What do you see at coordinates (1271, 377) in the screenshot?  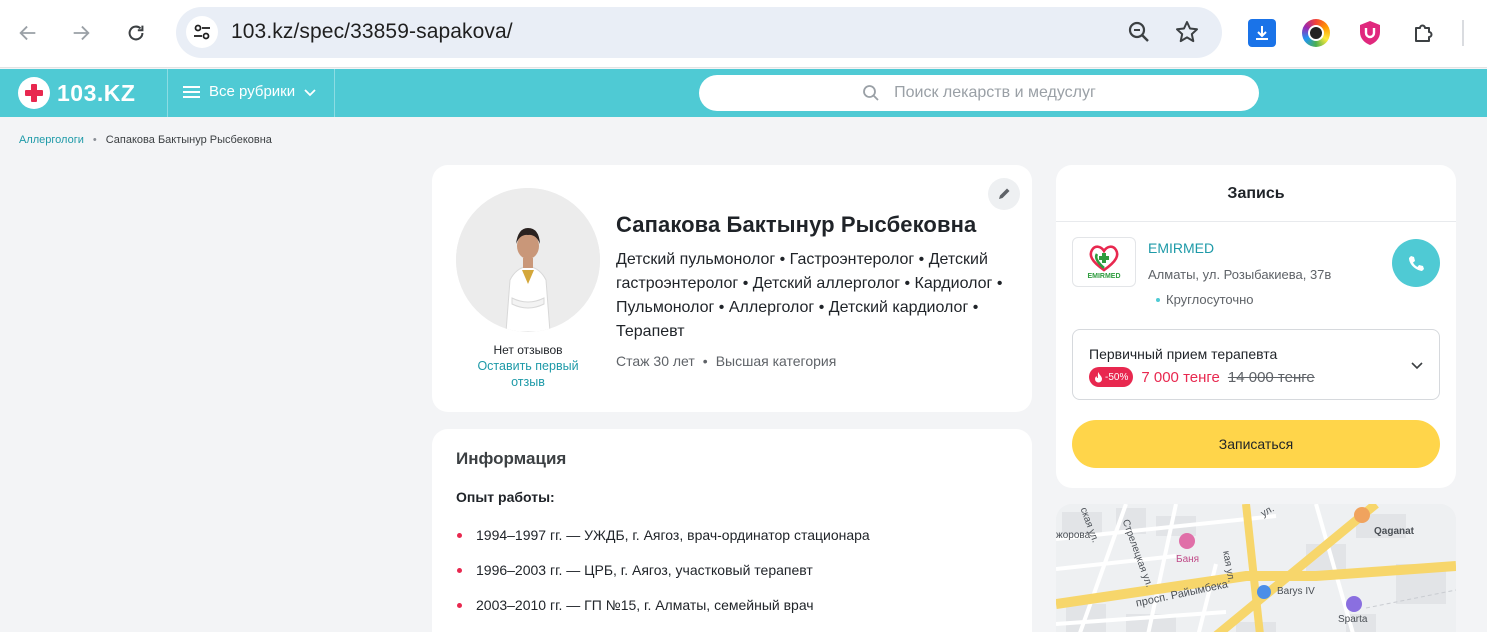 I see `price-old: 14 000 тенге` at bounding box center [1271, 377].